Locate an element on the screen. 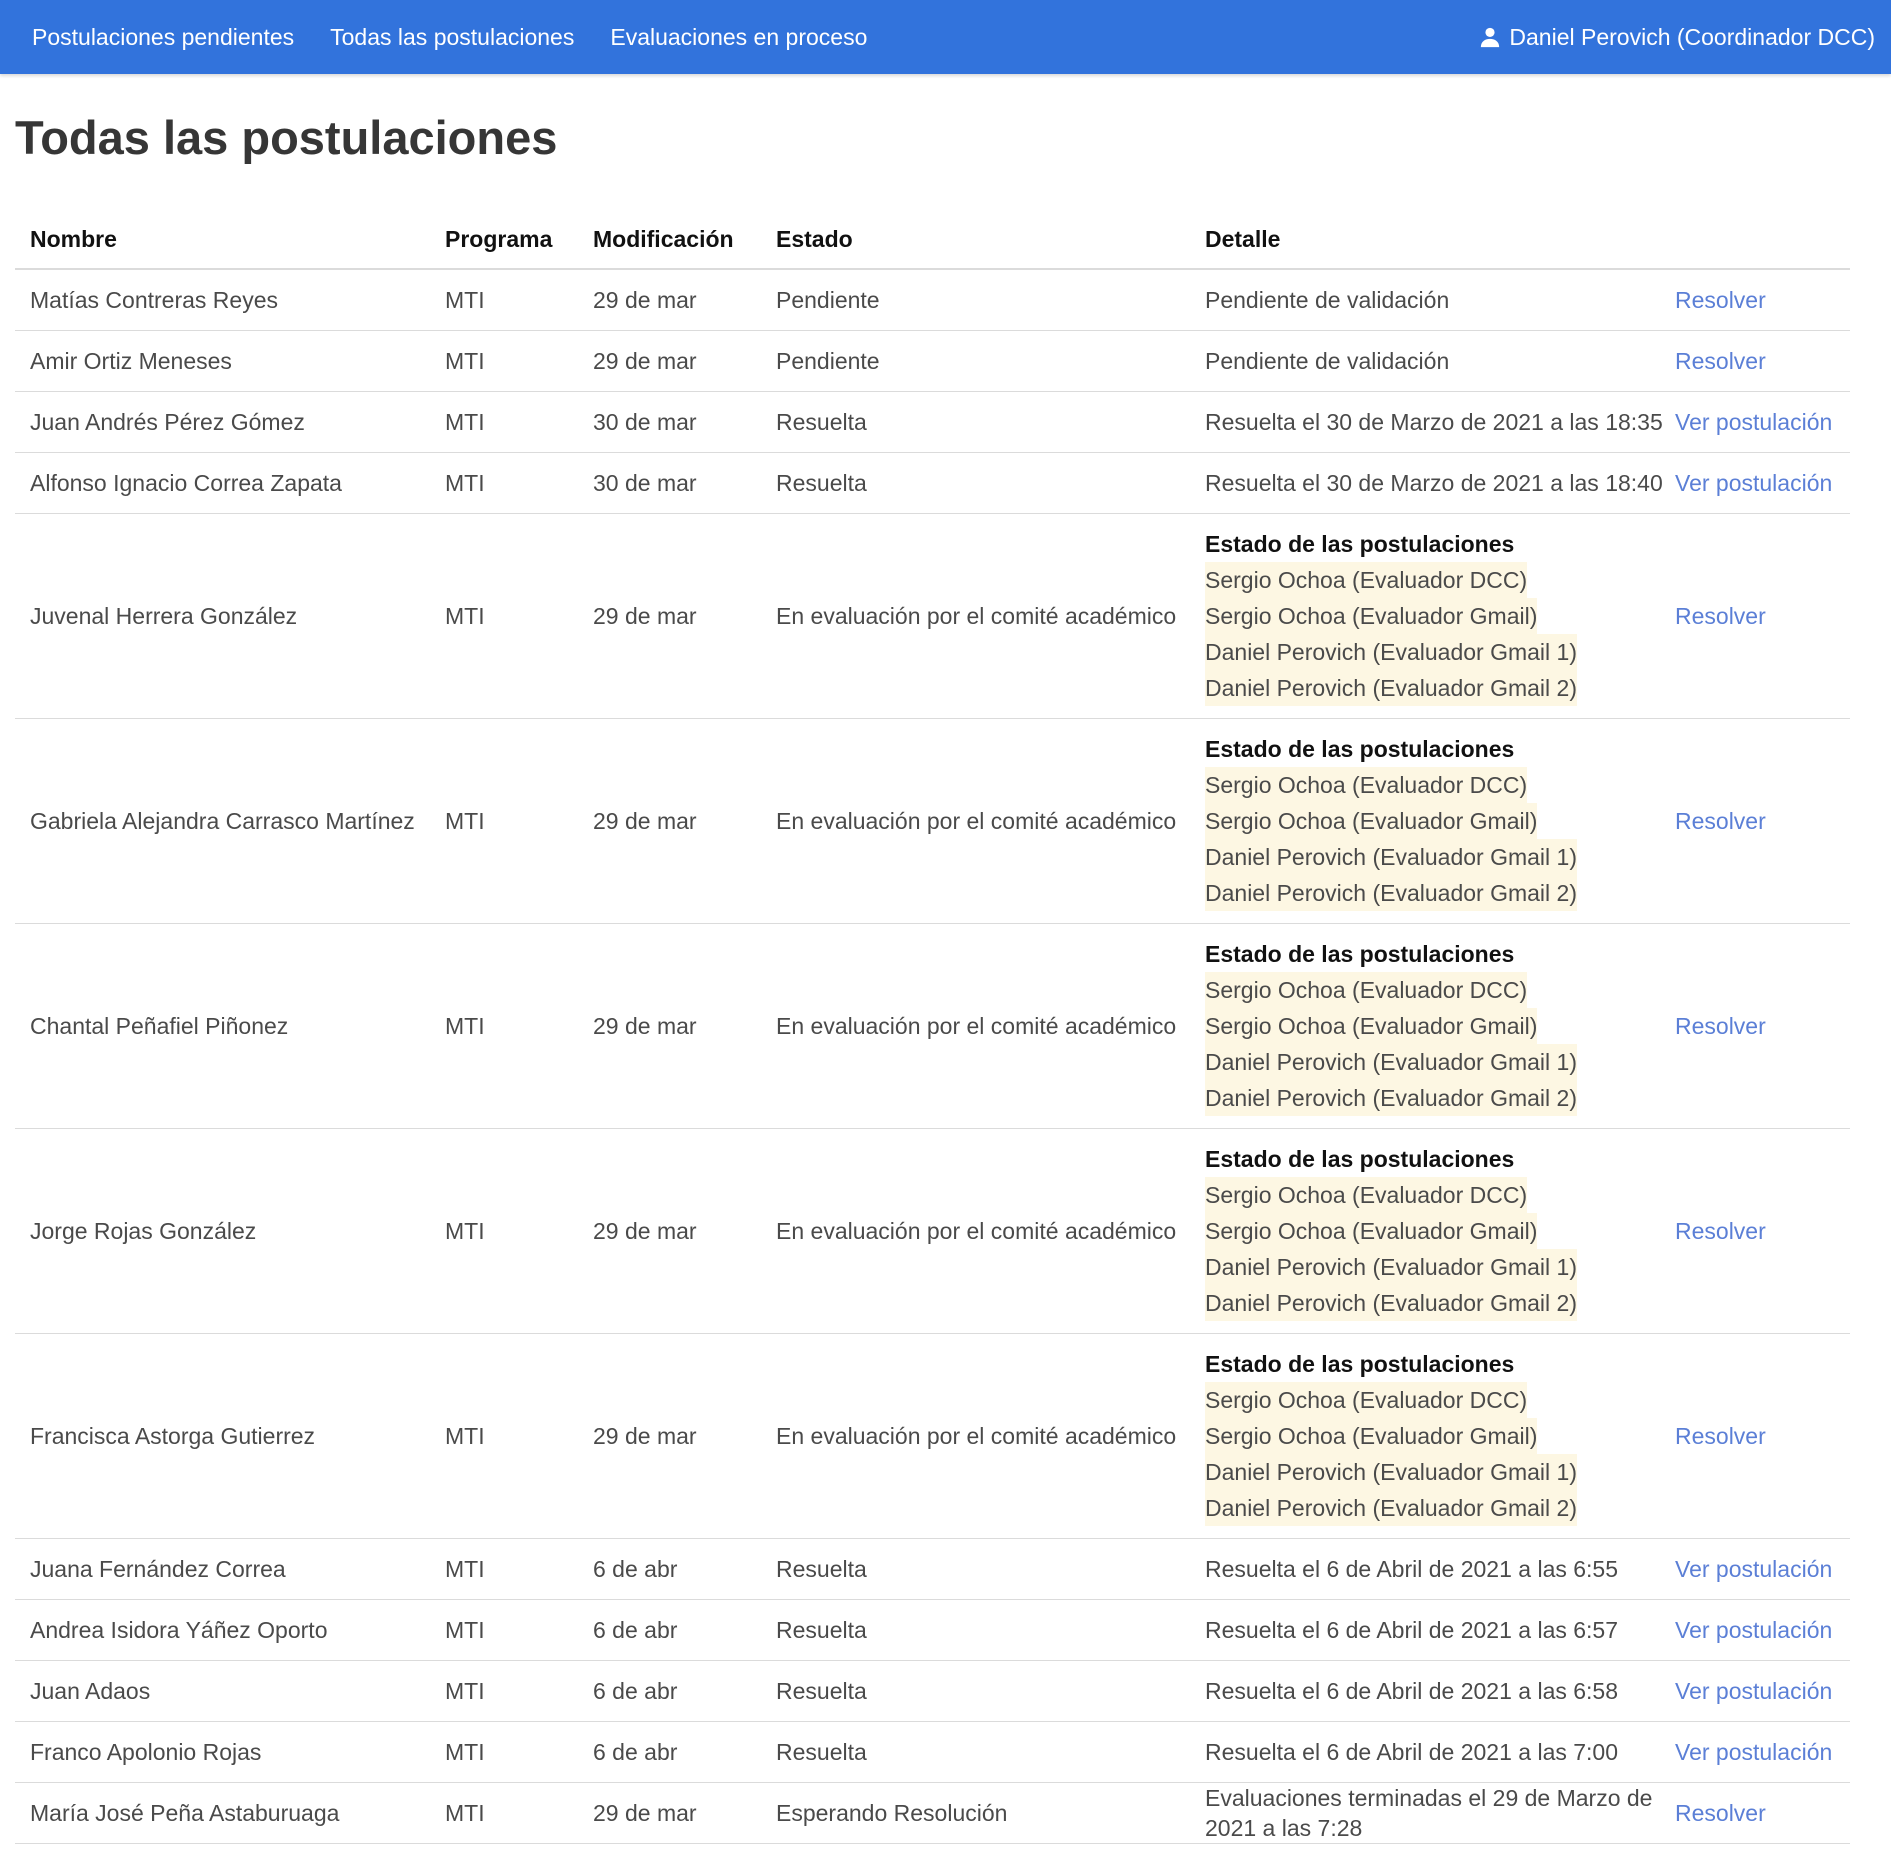 This screenshot has height=1852, width=1891. column-header-action is located at coordinates (1755, 240).